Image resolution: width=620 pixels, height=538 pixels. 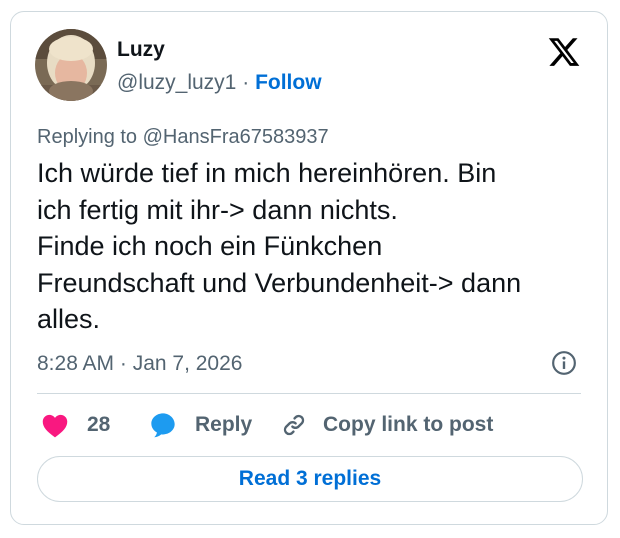 I want to click on follow-button: Follow, so click(x=288, y=82).